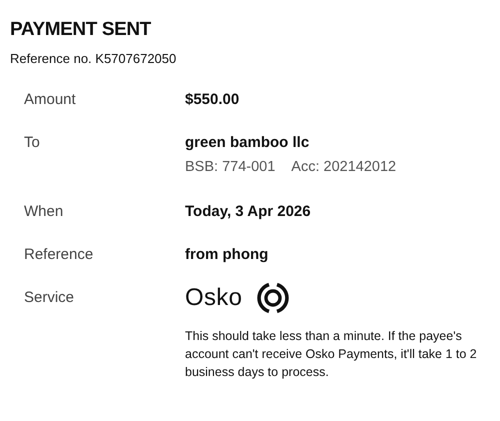 This screenshot has height=421, width=500. What do you see at coordinates (213, 298) in the screenshot?
I see `service-name: Osko` at bounding box center [213, 298].